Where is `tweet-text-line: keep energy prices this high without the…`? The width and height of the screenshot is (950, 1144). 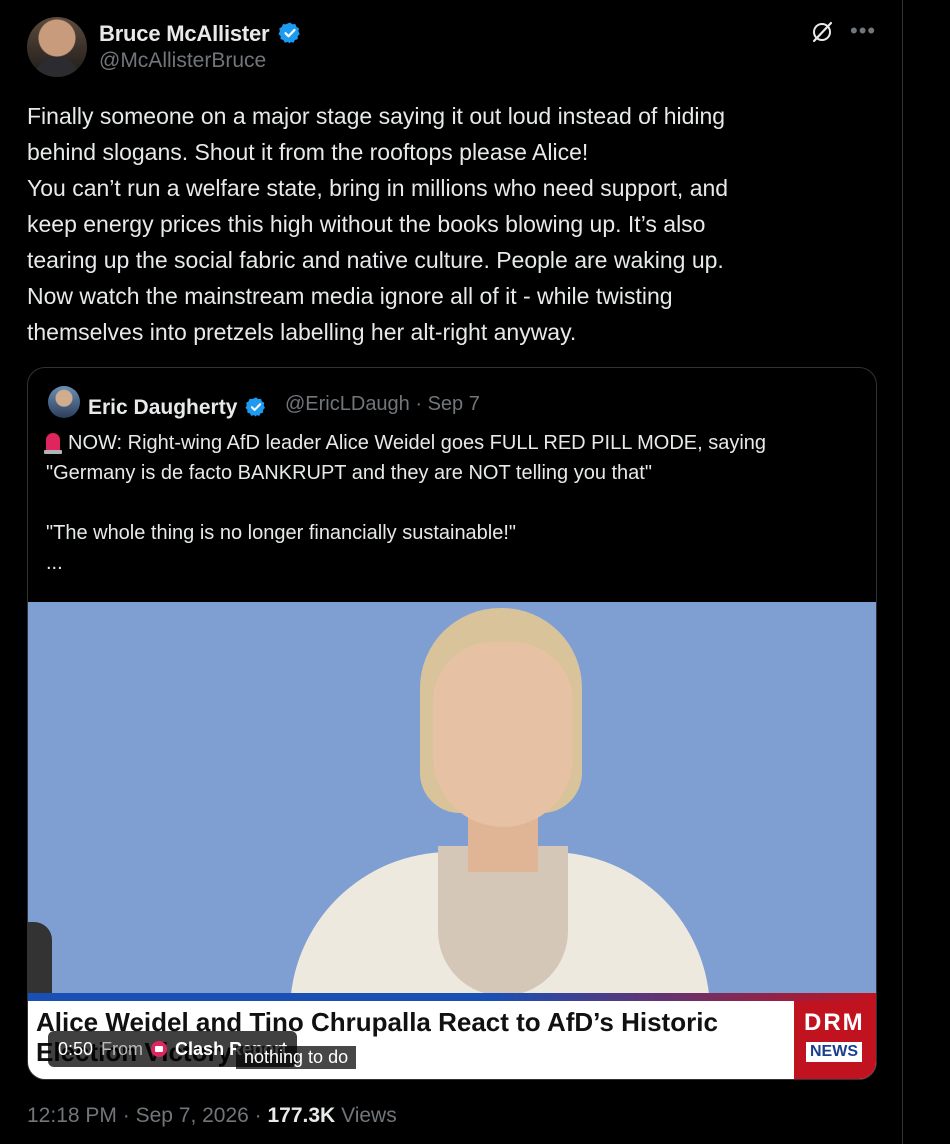 tweet-text-line: keep energy prices this high without the… is located at coordinates (366, 224).